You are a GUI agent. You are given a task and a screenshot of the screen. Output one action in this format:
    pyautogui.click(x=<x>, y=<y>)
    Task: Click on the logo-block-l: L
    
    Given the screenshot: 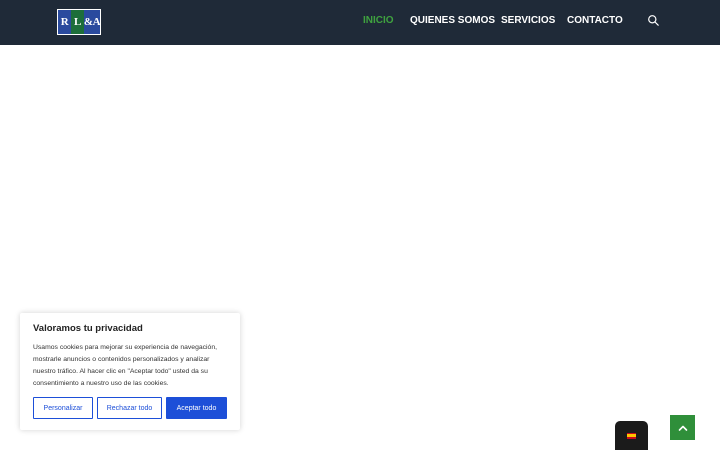 What is the action you would take?
    pyautogui.click(x=77, y=22)
    